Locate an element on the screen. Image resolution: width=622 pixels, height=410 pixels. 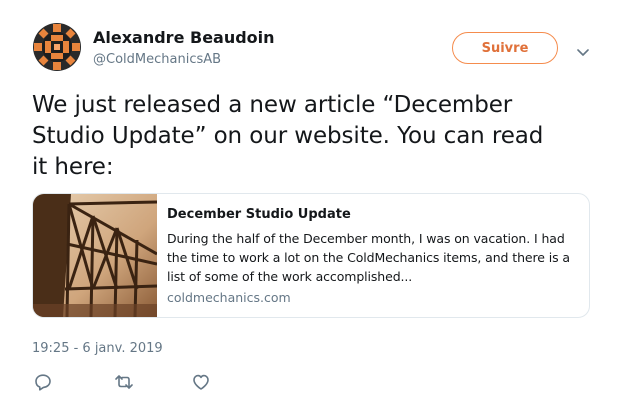
chevron-down-icon is located at coordinates (583, 49).